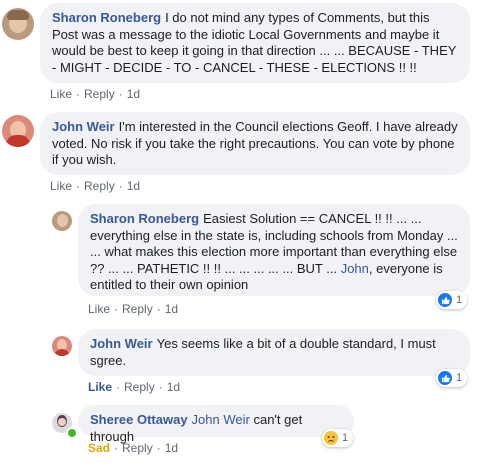 This screenshot has width=492, height=467. I want to click on reply-author: Sharon Roneberg, so click(144, 218).